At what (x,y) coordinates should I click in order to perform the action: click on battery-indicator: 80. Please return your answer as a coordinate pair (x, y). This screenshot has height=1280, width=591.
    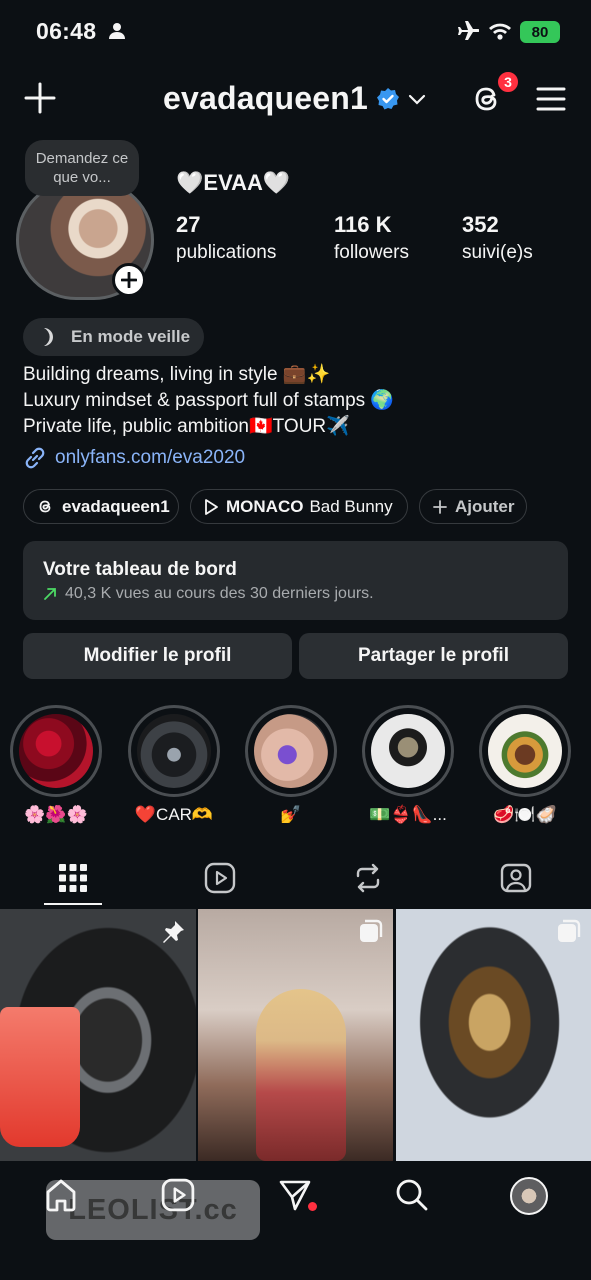
    Looking at the image, I should click on (540, 32).